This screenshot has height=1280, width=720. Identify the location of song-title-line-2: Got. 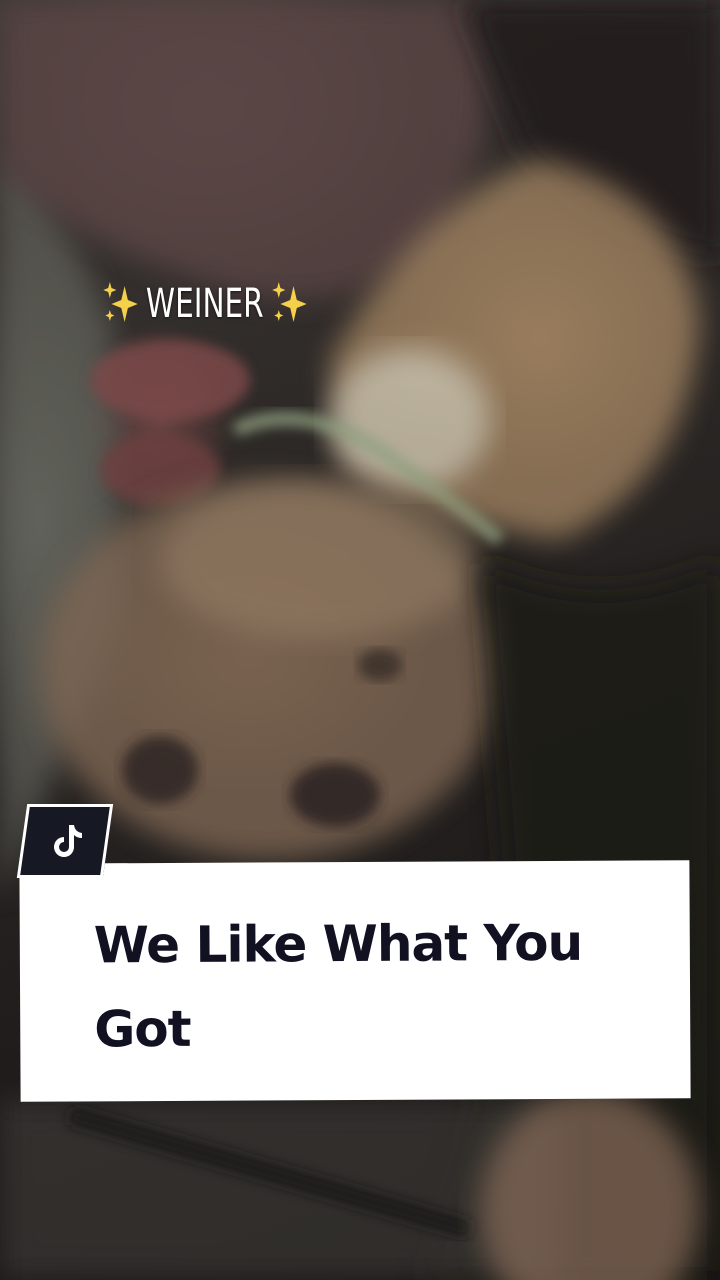
(142, 1029).